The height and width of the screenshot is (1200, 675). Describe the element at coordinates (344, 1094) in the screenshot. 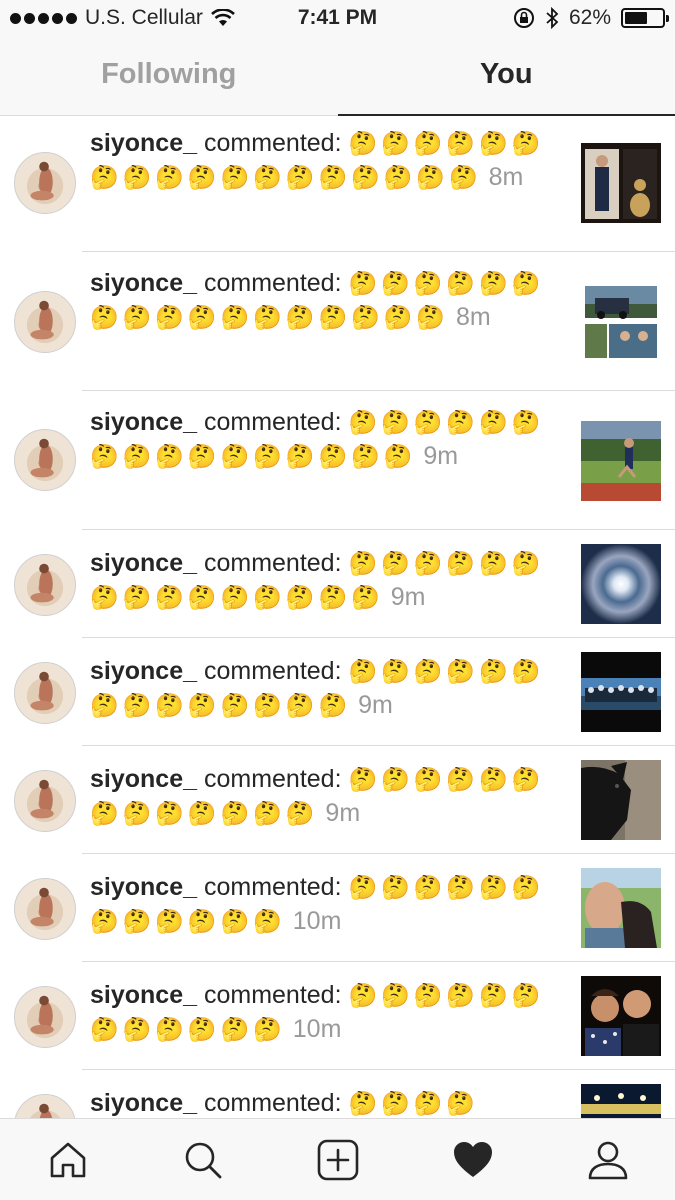

I see `activity-row: siyonce_ commented: 🤔🤔🤔🤔` at that location.